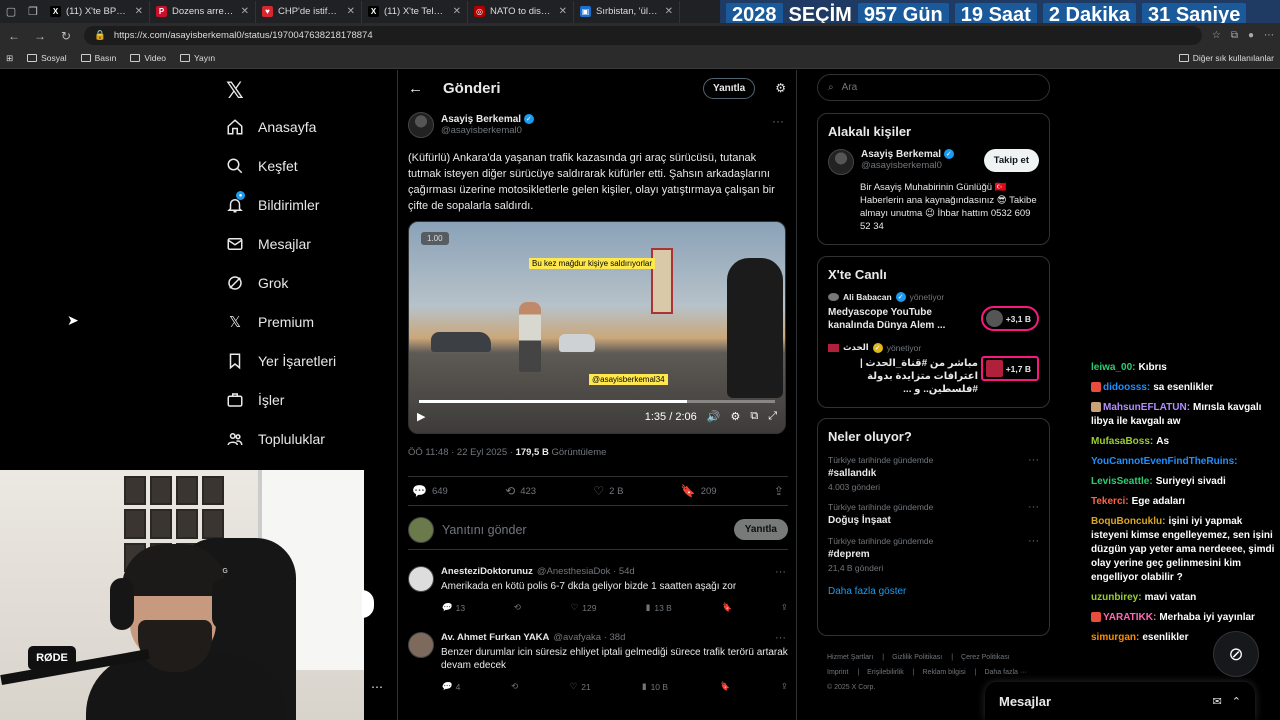  I want to click on browser-menu-icon: ▢, so click(11, 12).